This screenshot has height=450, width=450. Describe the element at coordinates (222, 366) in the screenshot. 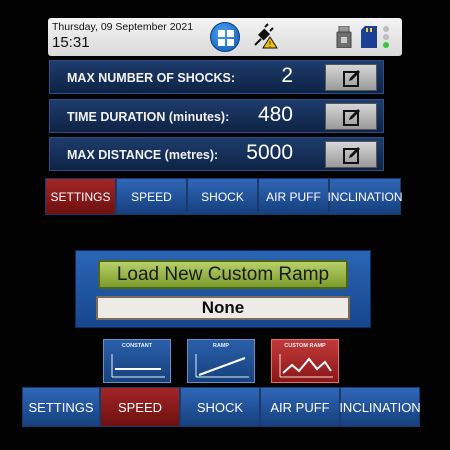

I see `ramp-graph-icon` at that location.